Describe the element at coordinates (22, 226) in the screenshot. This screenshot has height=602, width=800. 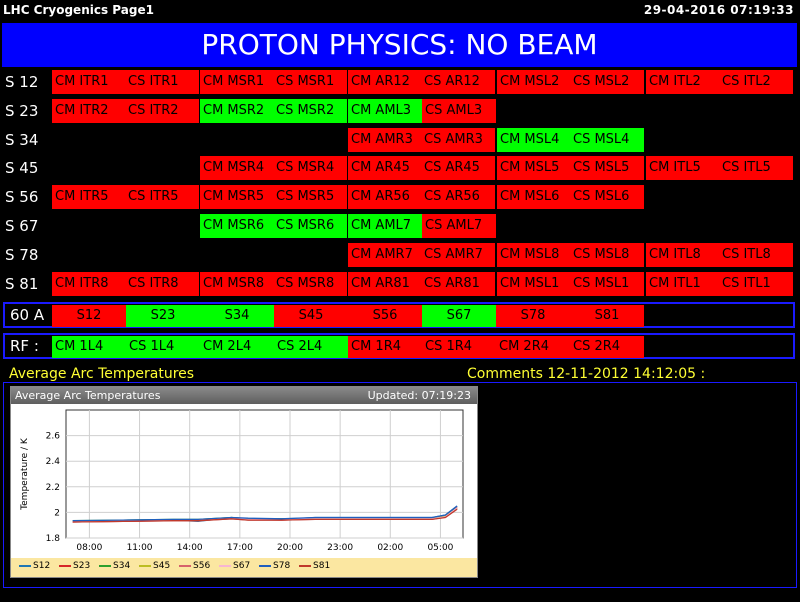
I see `sector-label: S 67` at that location.